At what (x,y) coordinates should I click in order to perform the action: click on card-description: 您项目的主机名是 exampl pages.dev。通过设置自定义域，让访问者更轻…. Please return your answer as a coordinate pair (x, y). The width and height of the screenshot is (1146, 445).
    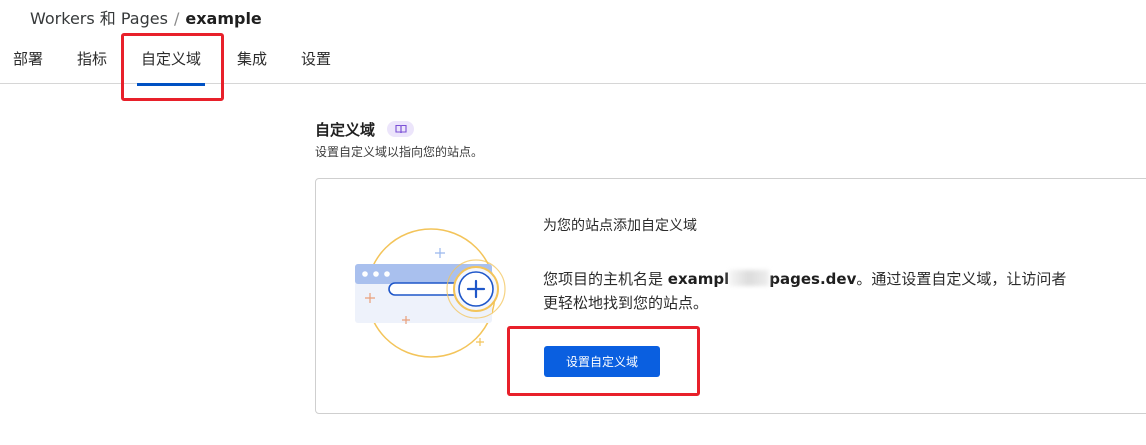
    Looking at the image, I should click on (808, 291).